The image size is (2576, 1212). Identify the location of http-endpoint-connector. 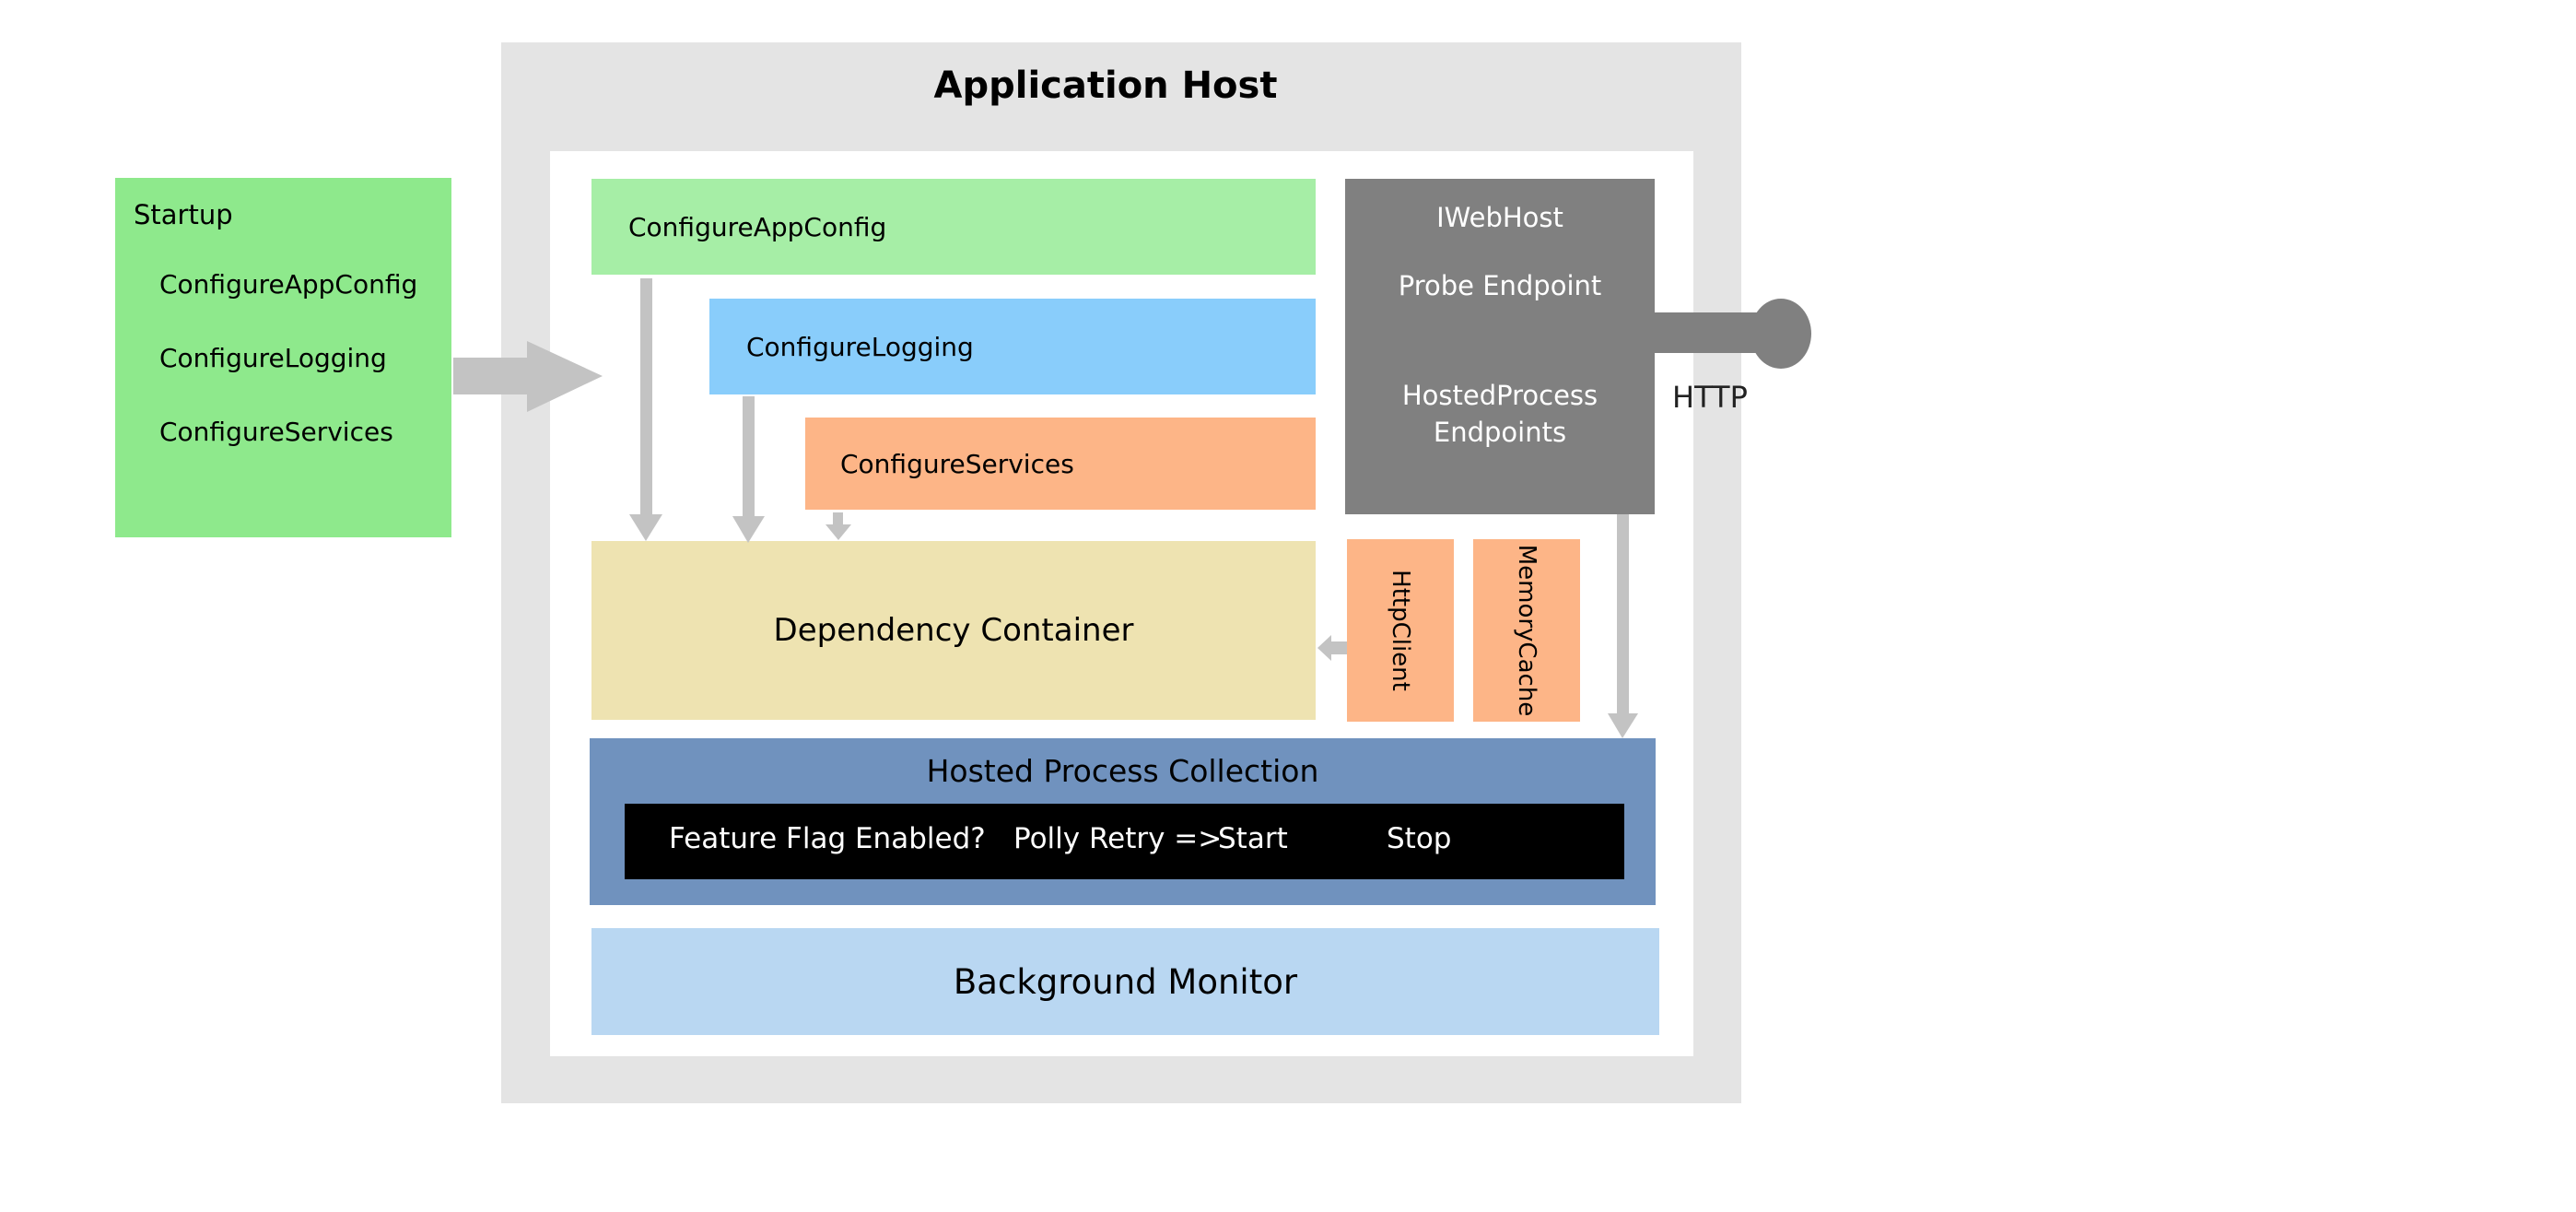
(1733, 334).